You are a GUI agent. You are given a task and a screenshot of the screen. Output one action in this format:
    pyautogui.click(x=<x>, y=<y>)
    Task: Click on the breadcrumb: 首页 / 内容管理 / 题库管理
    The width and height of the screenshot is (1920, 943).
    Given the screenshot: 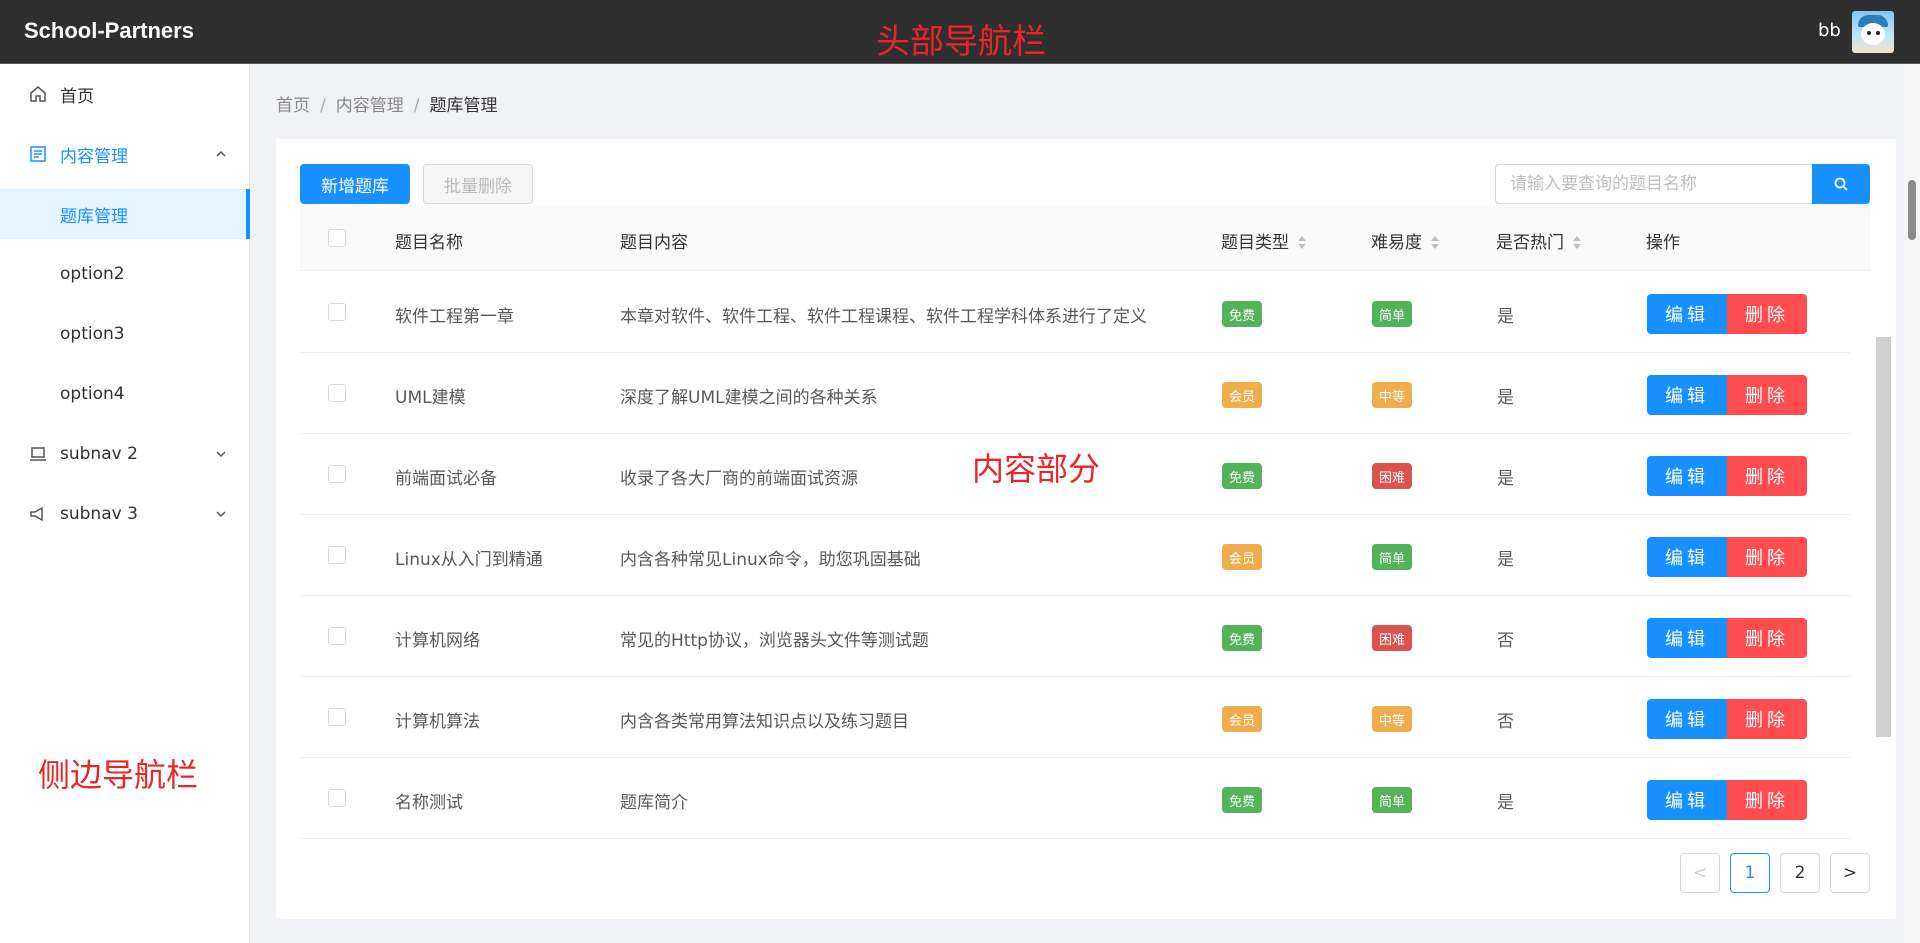 What is the action you would take?
    pyautogui.click(x=386, y=103)
    